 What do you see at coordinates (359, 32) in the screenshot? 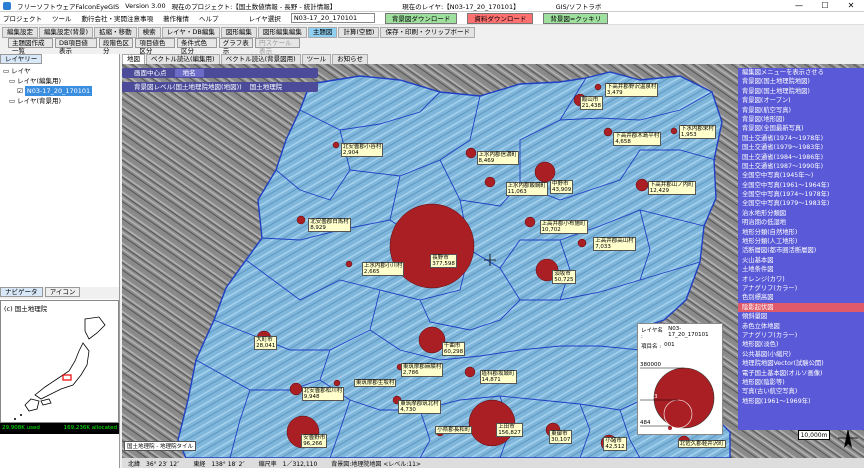
I see `tab-calc: 計算(空間)` at bounding box center [359, 32].